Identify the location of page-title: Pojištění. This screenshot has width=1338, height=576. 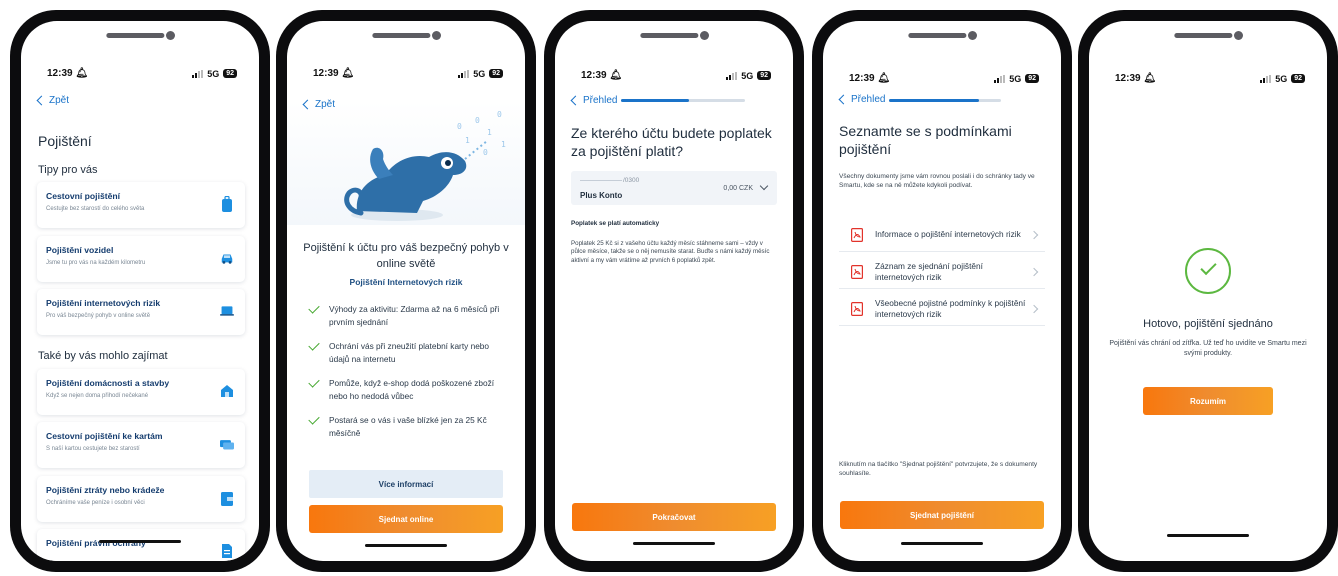
(65, 141).